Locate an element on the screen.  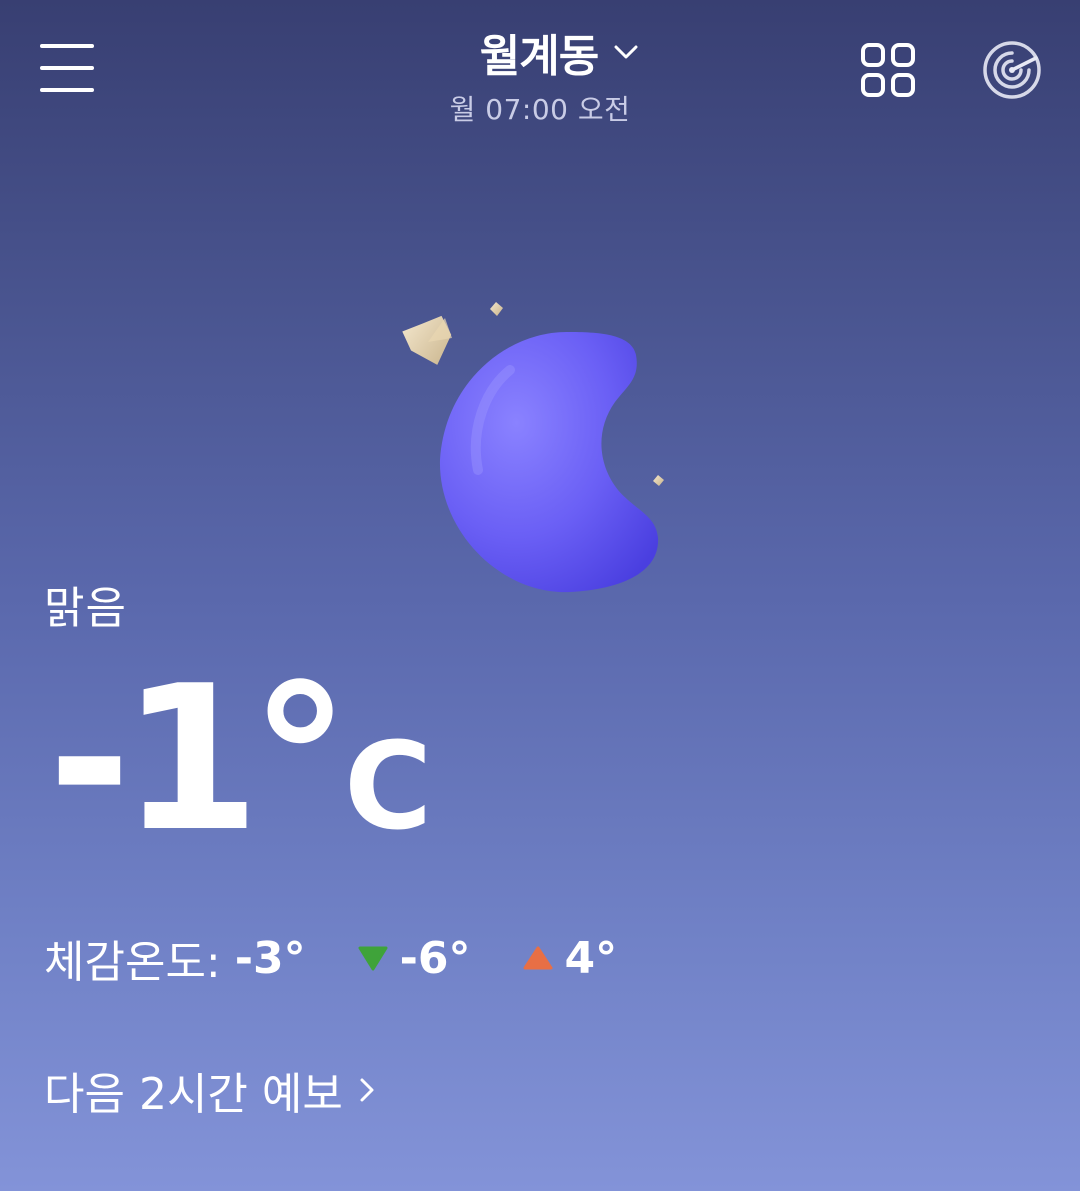
current-temperature: -1° C is located at coordinates (240, 770).